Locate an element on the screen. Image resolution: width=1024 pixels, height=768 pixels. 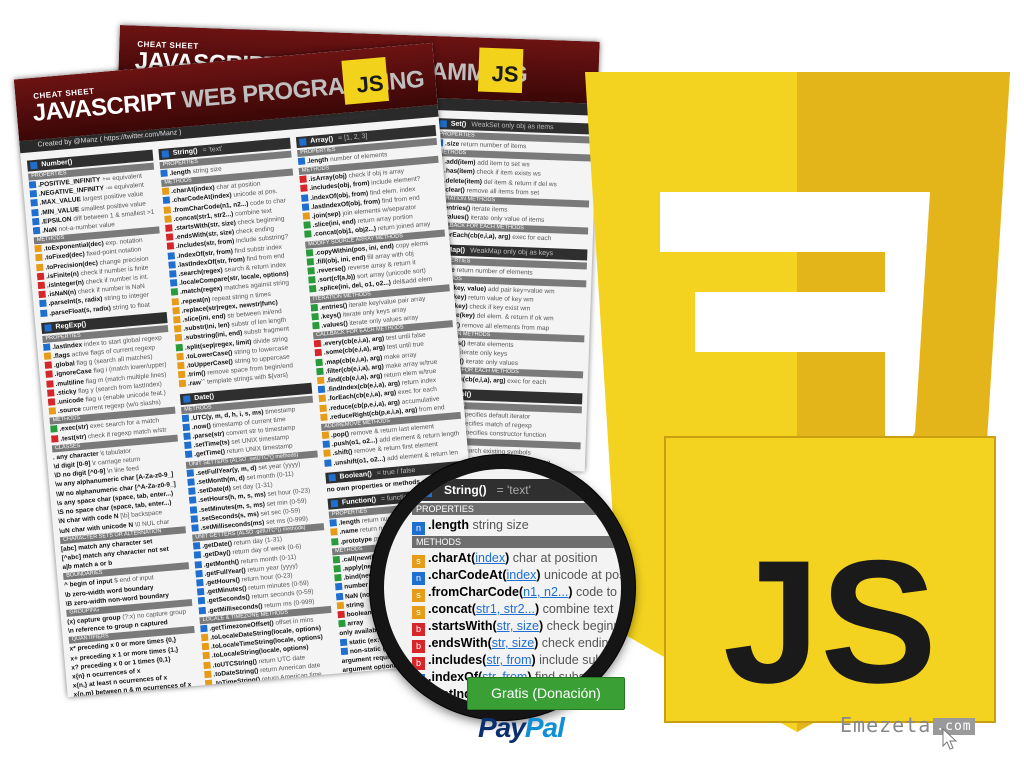
method-name: .shift() is located at coordinates (342, 453).